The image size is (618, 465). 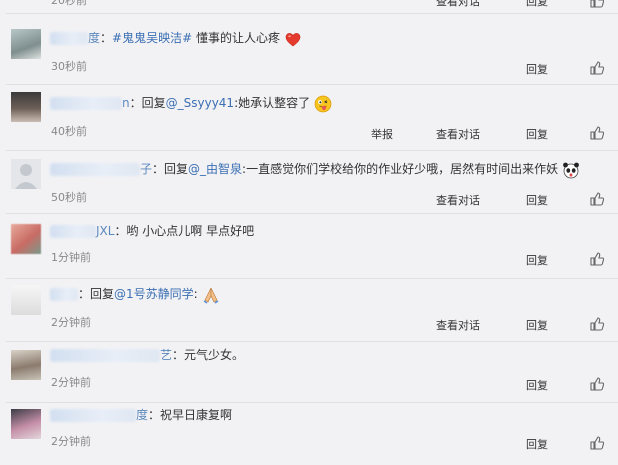 I want to click on comment-text-2: 懂事的让人心疼, so click(x=236, y=38).